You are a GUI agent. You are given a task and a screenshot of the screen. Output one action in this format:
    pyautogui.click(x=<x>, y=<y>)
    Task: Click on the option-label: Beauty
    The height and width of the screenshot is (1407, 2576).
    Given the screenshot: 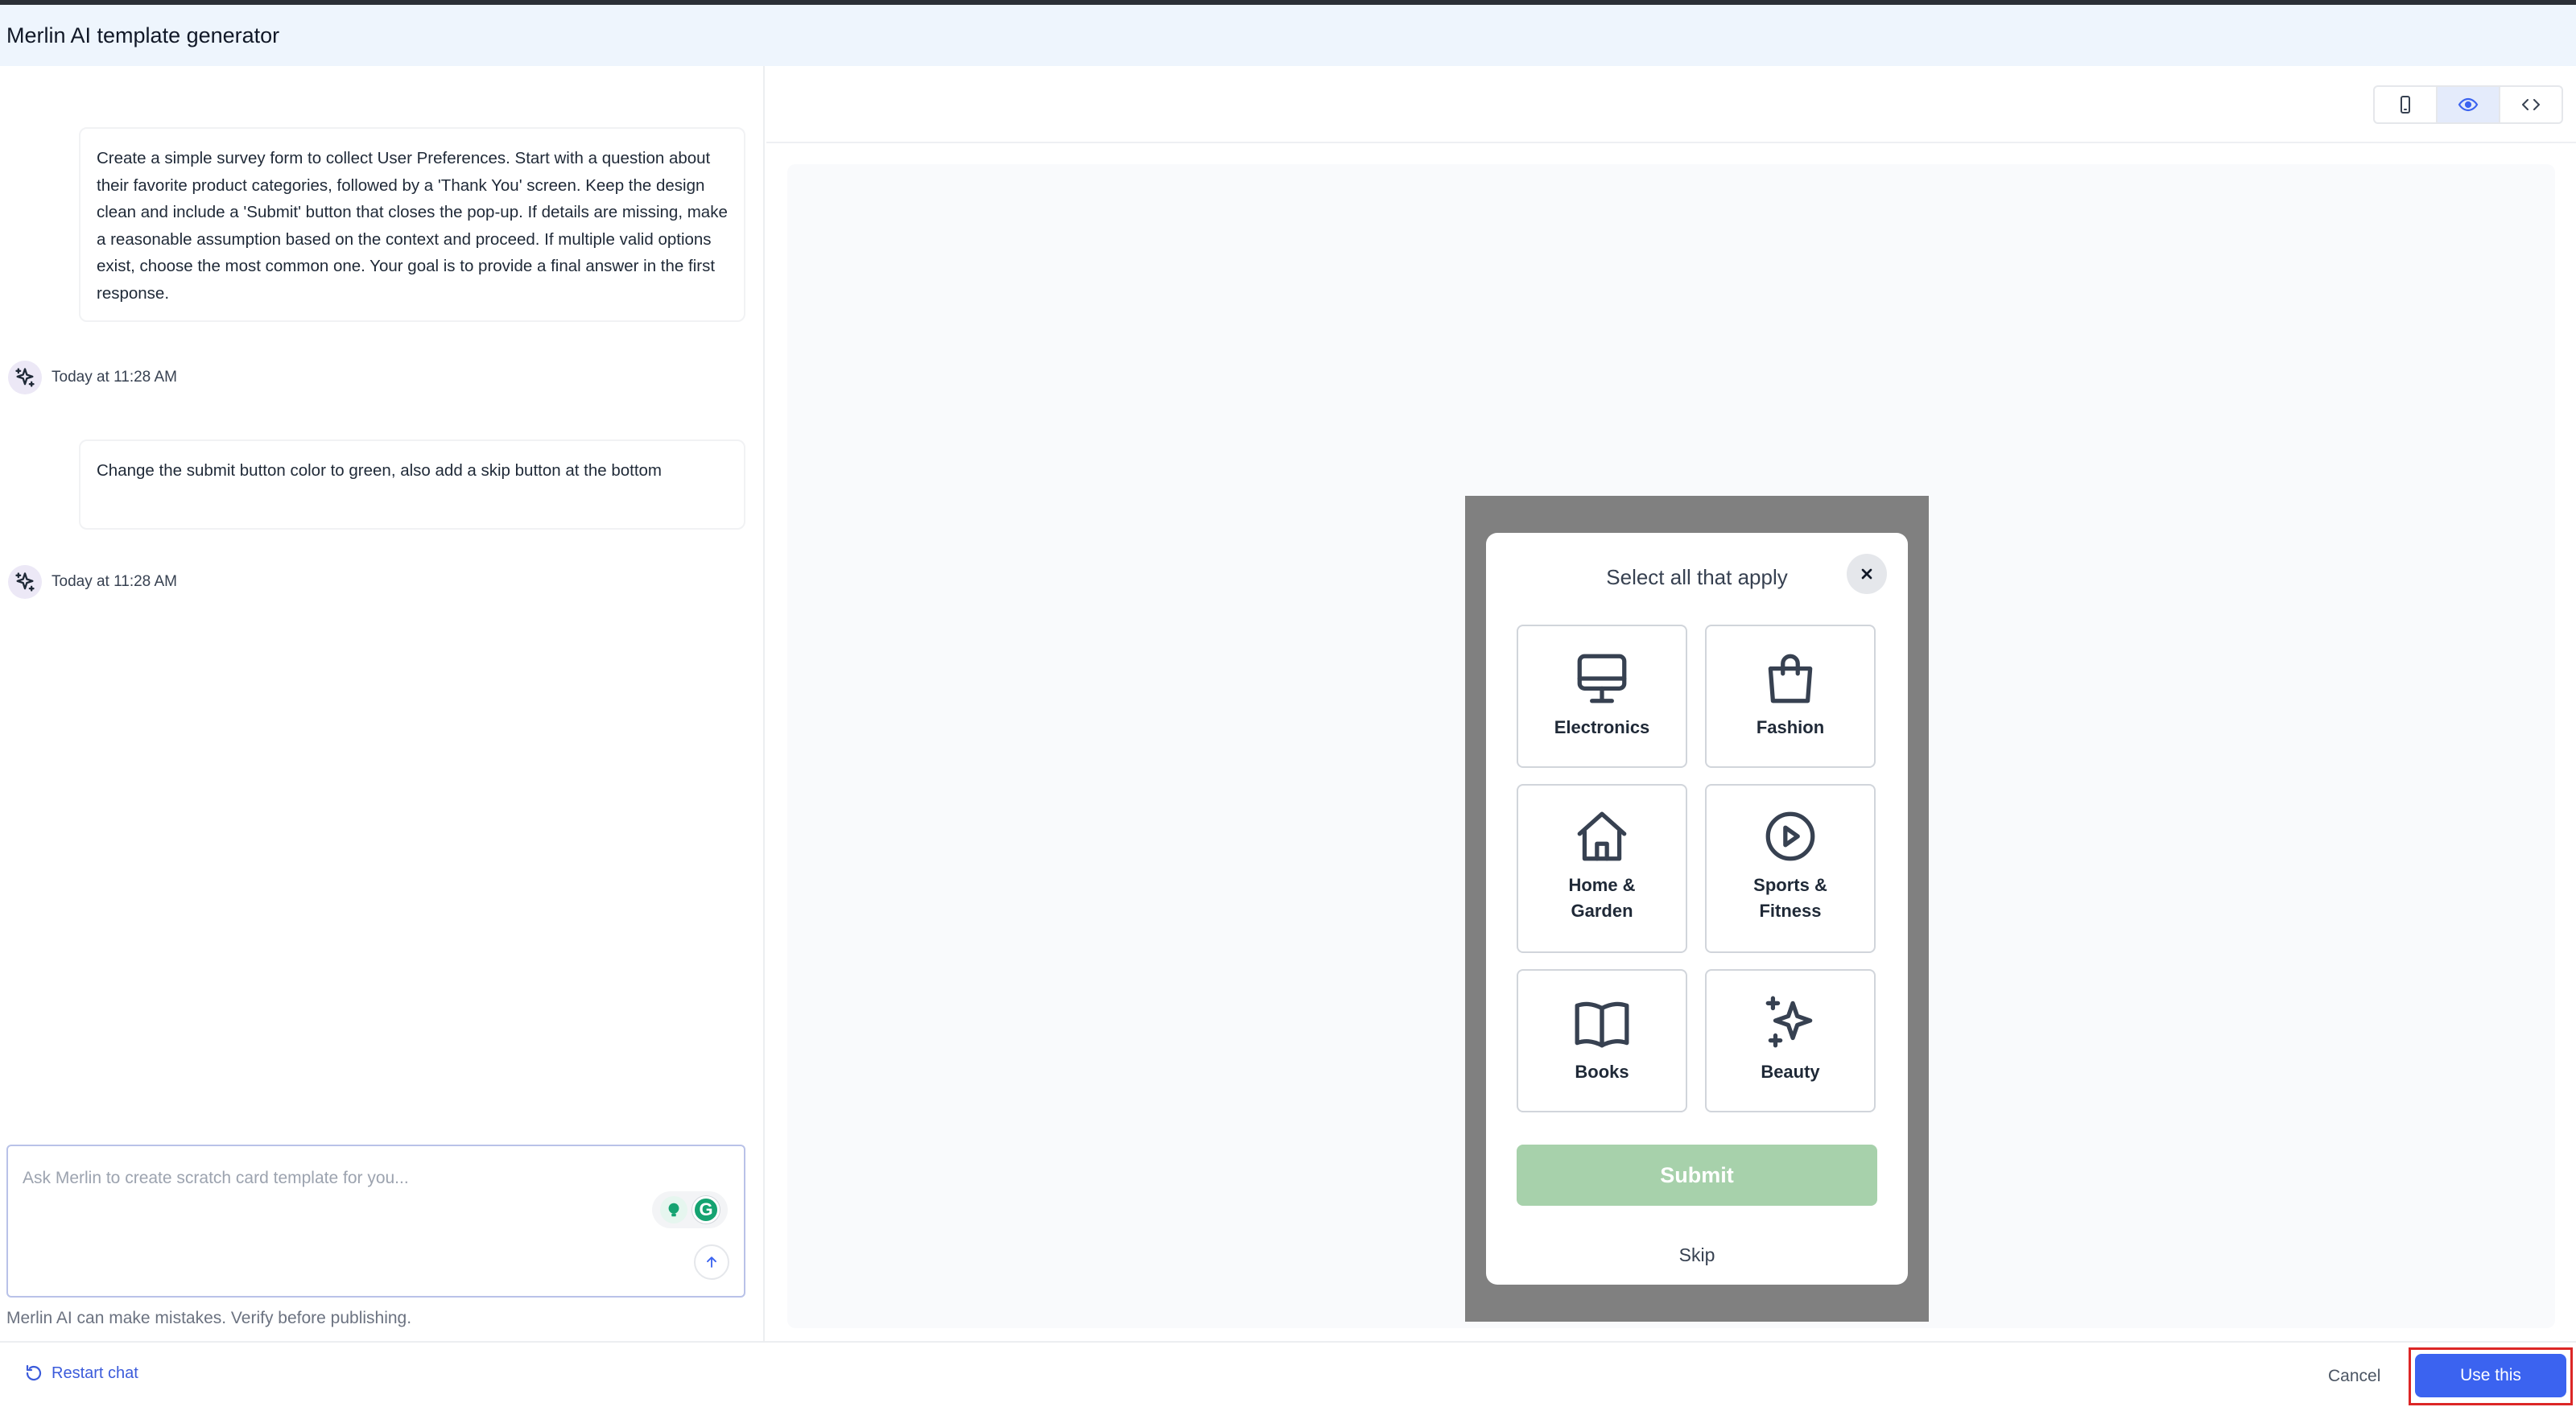 What is the action you would take?
    pyautogui.click(x=1790, y=1072)
    